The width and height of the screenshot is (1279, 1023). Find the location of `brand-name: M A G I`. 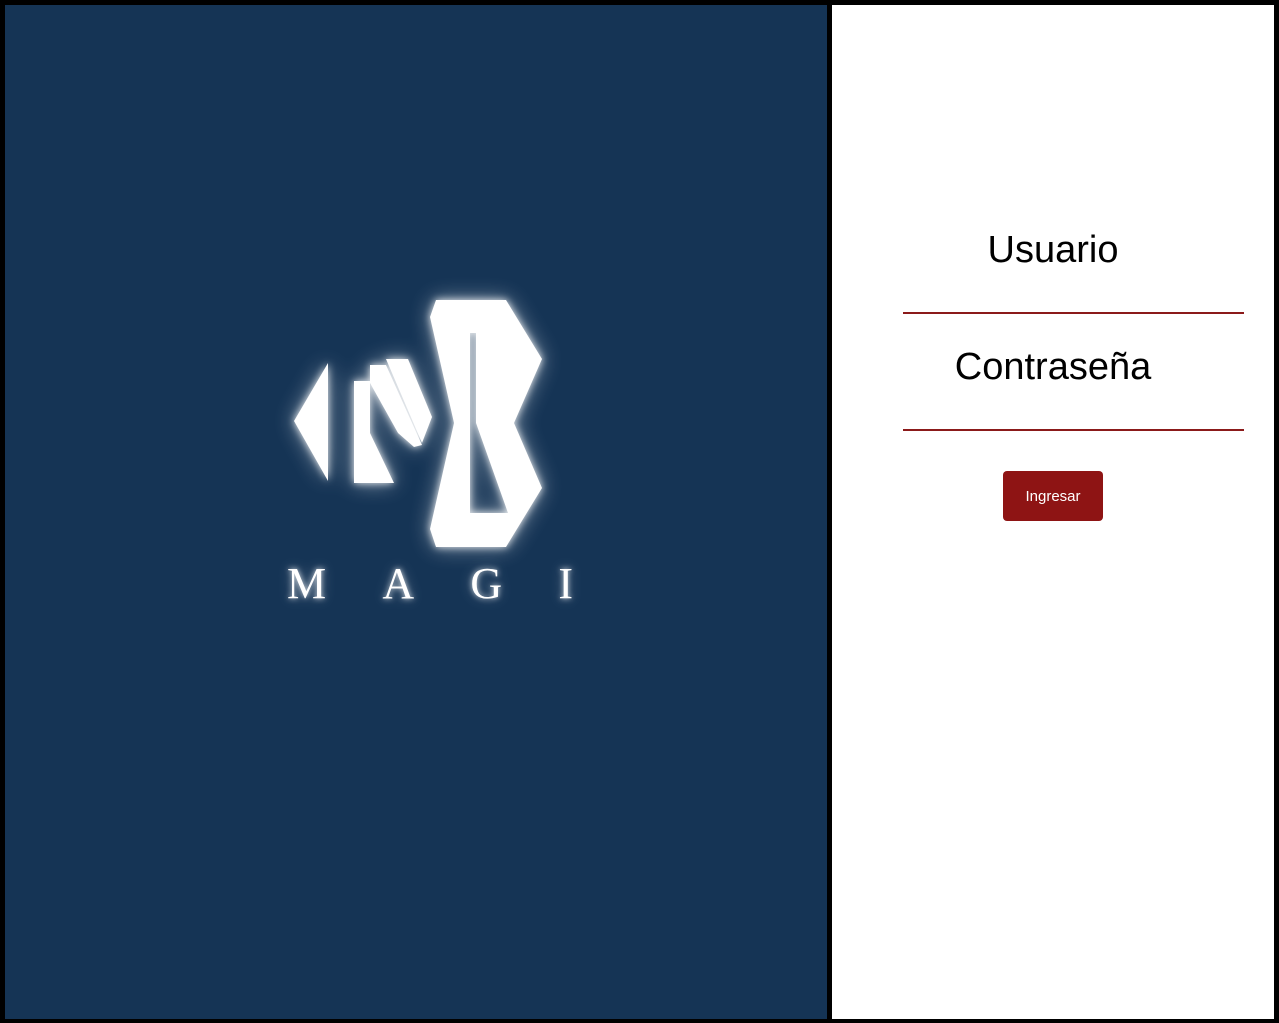

brand-name: M A G I is located at coordinates (437, 583).